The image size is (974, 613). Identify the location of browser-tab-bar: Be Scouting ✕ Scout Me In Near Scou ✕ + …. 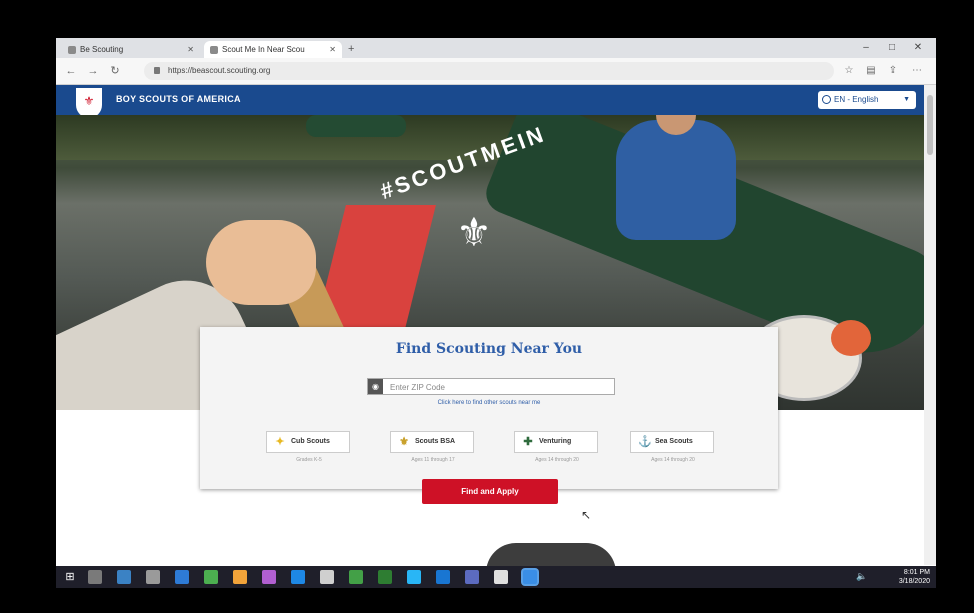
(496, 48).